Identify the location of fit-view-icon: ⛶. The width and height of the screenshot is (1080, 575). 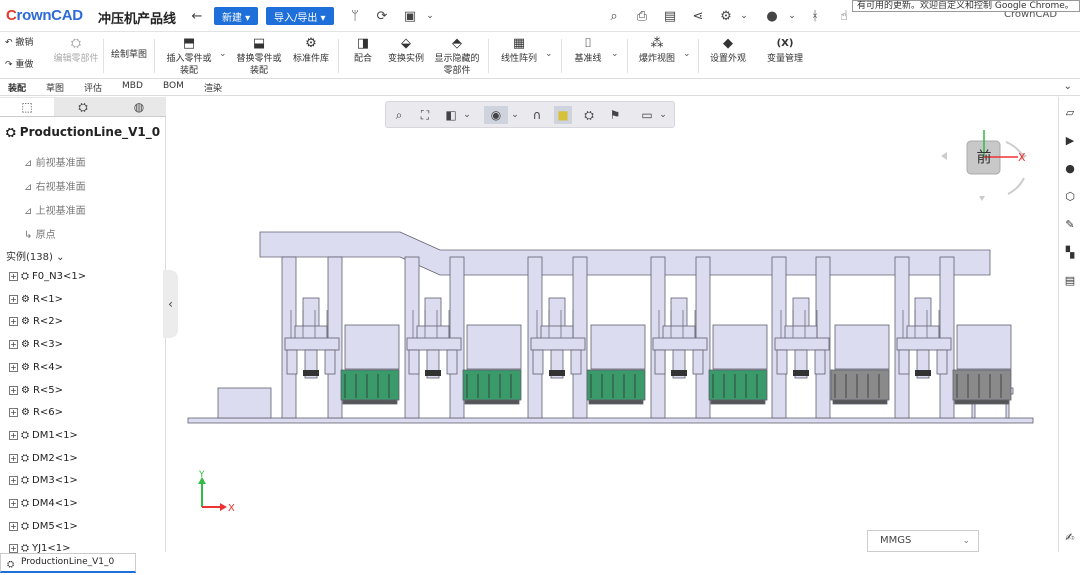
(425, 115).